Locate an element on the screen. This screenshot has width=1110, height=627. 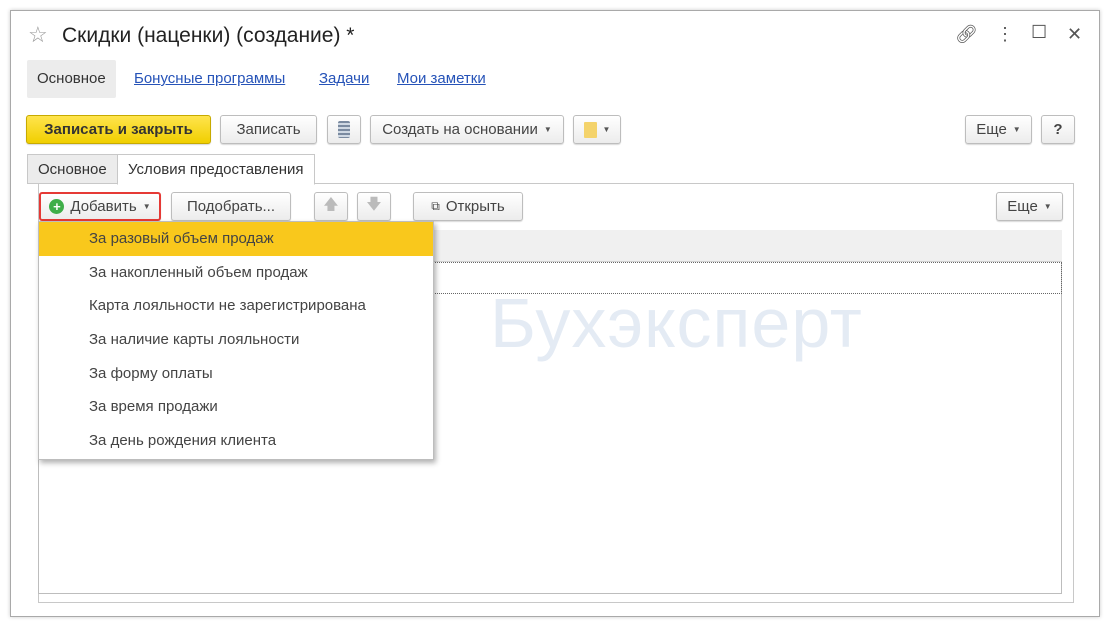
move-up-button: 🡅 is located at coordinates (331, 206).